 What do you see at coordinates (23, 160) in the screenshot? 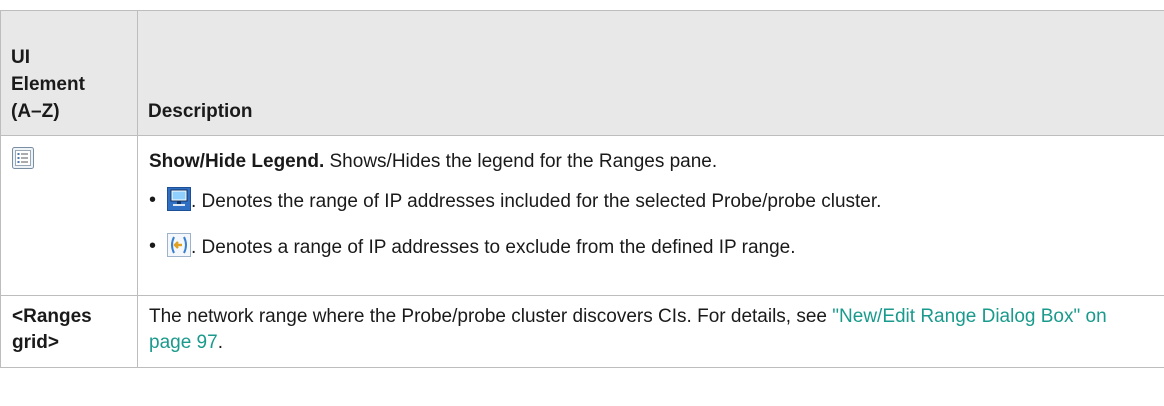
I see `legend-list-icon` at bounding box center [23, 160].